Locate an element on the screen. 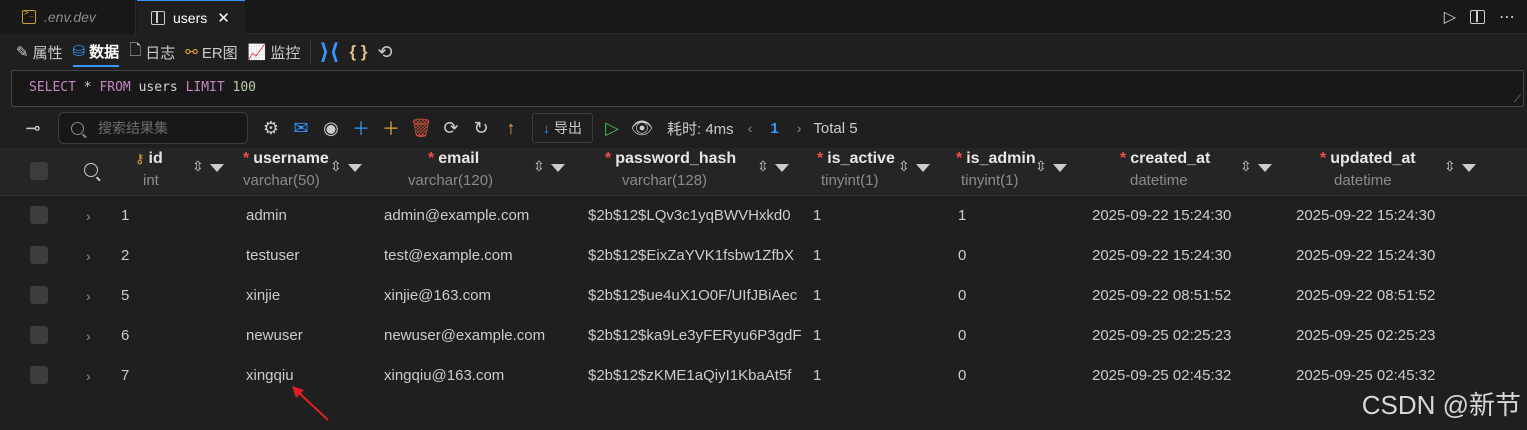 This screenshot has width=1527, height=430. add-column-icon: ＋ is located at coordinates (391, 128).